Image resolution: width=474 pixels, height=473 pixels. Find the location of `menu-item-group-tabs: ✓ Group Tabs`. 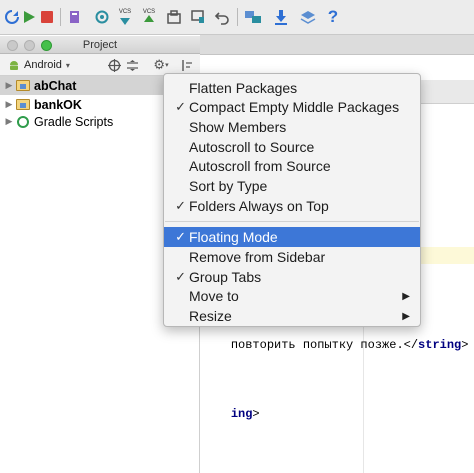

menu-item-group-tabs: ✓ Group Tabs is located at coordinates (292, 277).